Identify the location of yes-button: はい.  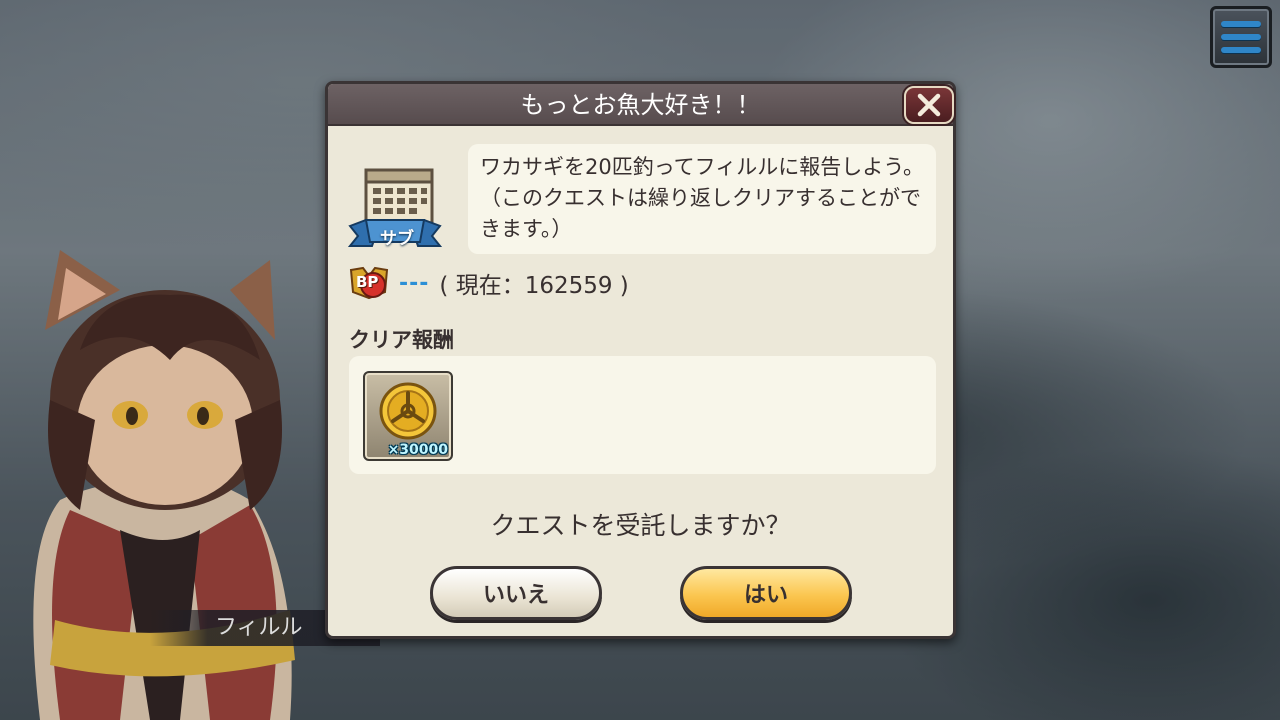
(766, 593).